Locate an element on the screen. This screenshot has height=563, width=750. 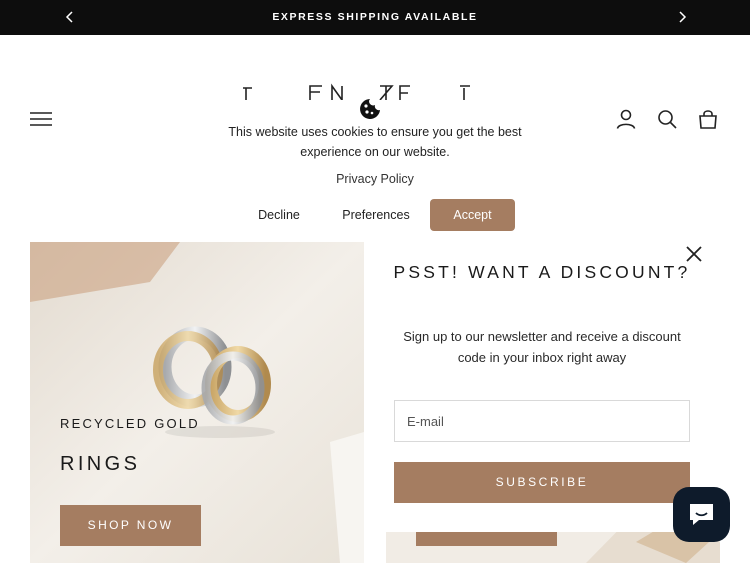
shop-now-button: SHOP NOW is located at coordinates (130, 525).